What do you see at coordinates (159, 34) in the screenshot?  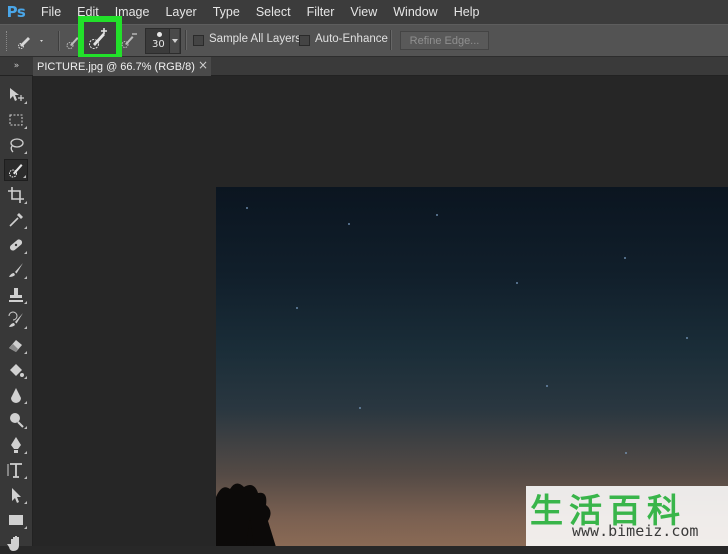 I see `brush-preview-icon` at bounding box center [159, 34].